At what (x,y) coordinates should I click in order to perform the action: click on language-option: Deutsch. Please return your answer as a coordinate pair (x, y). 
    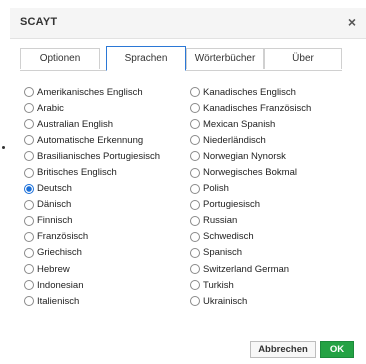
    Looking at the image, I should click on (108, 189).